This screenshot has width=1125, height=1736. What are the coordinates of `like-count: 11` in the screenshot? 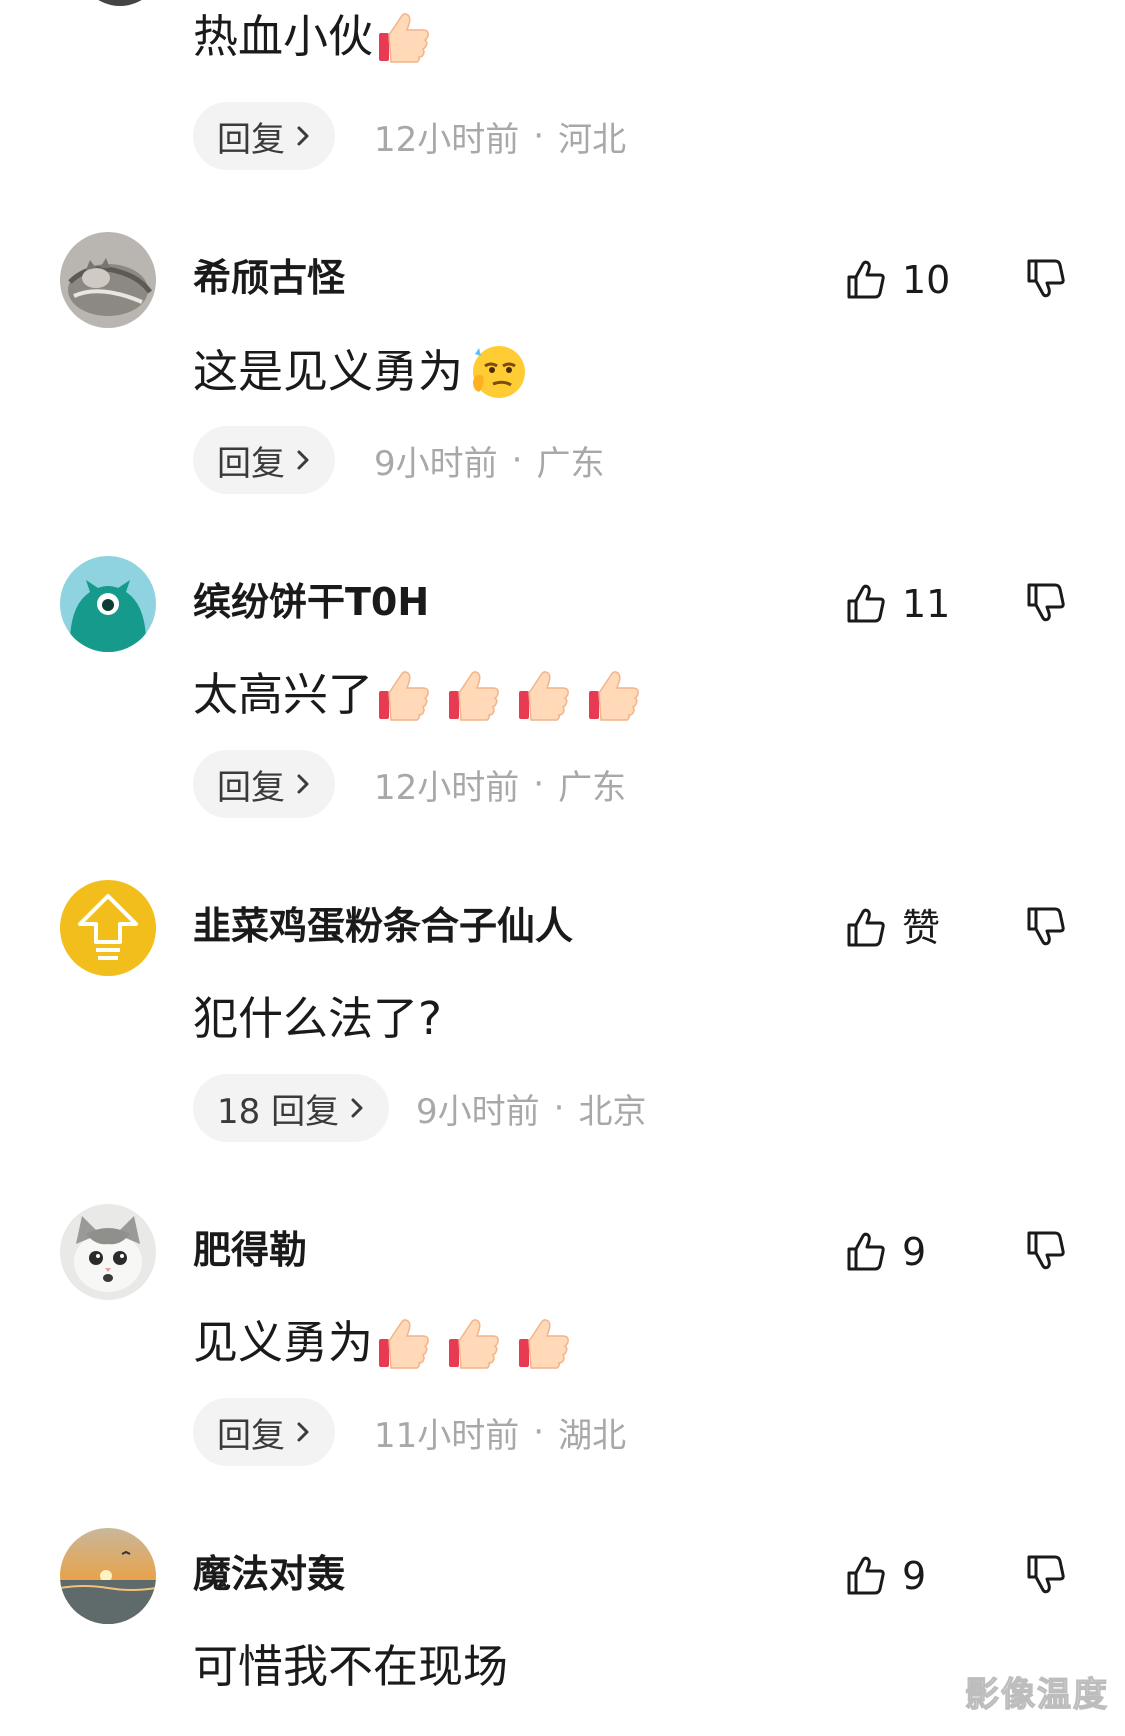 It's located at (926, 604).